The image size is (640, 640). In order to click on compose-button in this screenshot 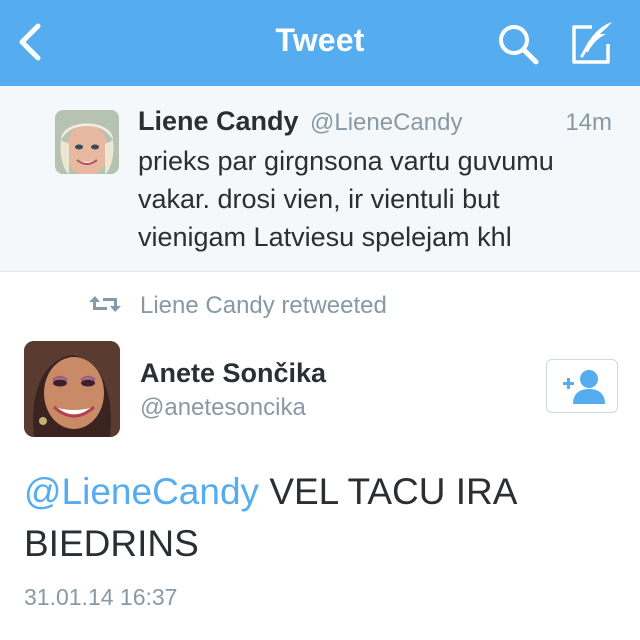, I will do `click(593, 42)`.